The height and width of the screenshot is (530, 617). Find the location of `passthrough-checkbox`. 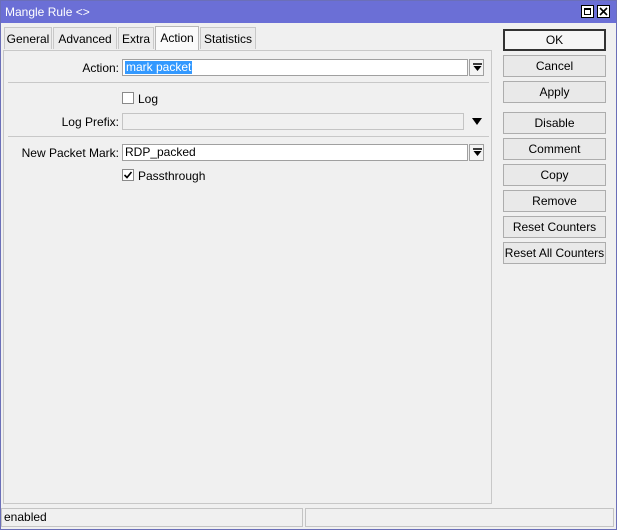

passthrough-checkbox is located at coordinates (128, 175).